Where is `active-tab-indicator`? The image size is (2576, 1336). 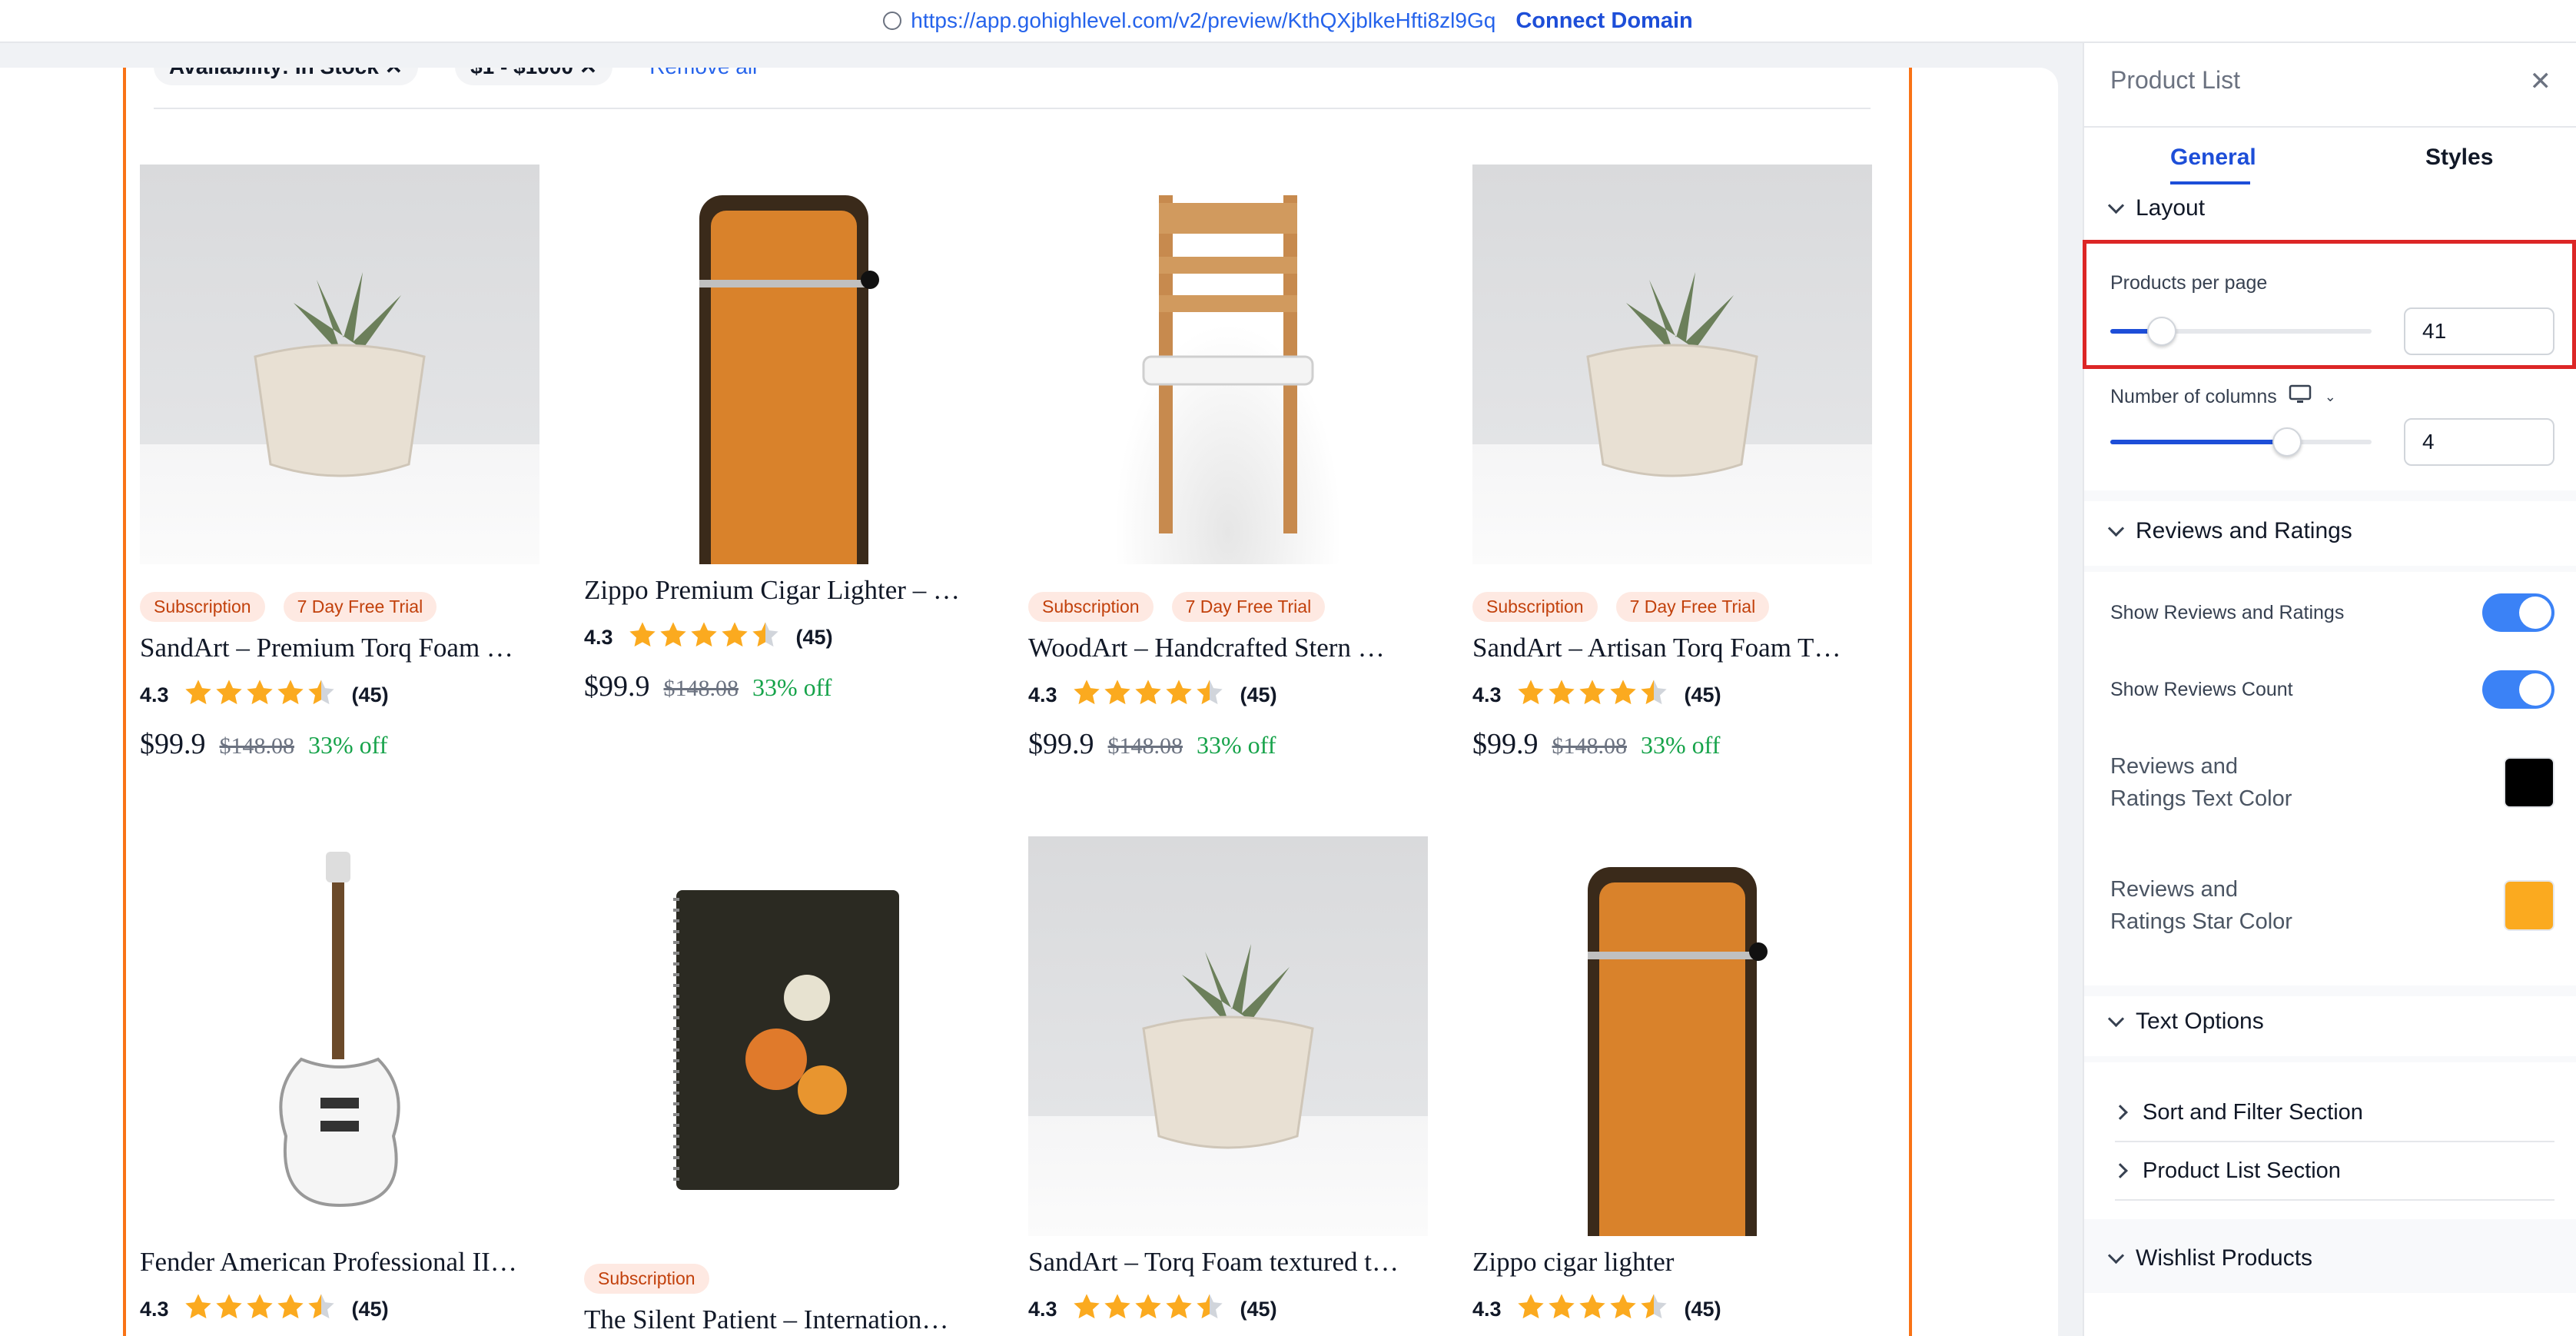 active-tab-indicator is located at coordinates (2210, 182).